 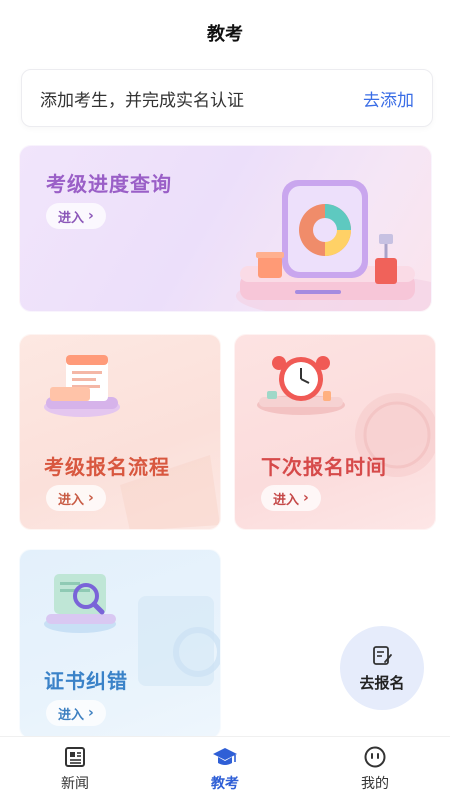 What do you see at coordinates (375, 768) in the screenshot?
I see `tab-mine: 我的` at bounding box center [375, 768].